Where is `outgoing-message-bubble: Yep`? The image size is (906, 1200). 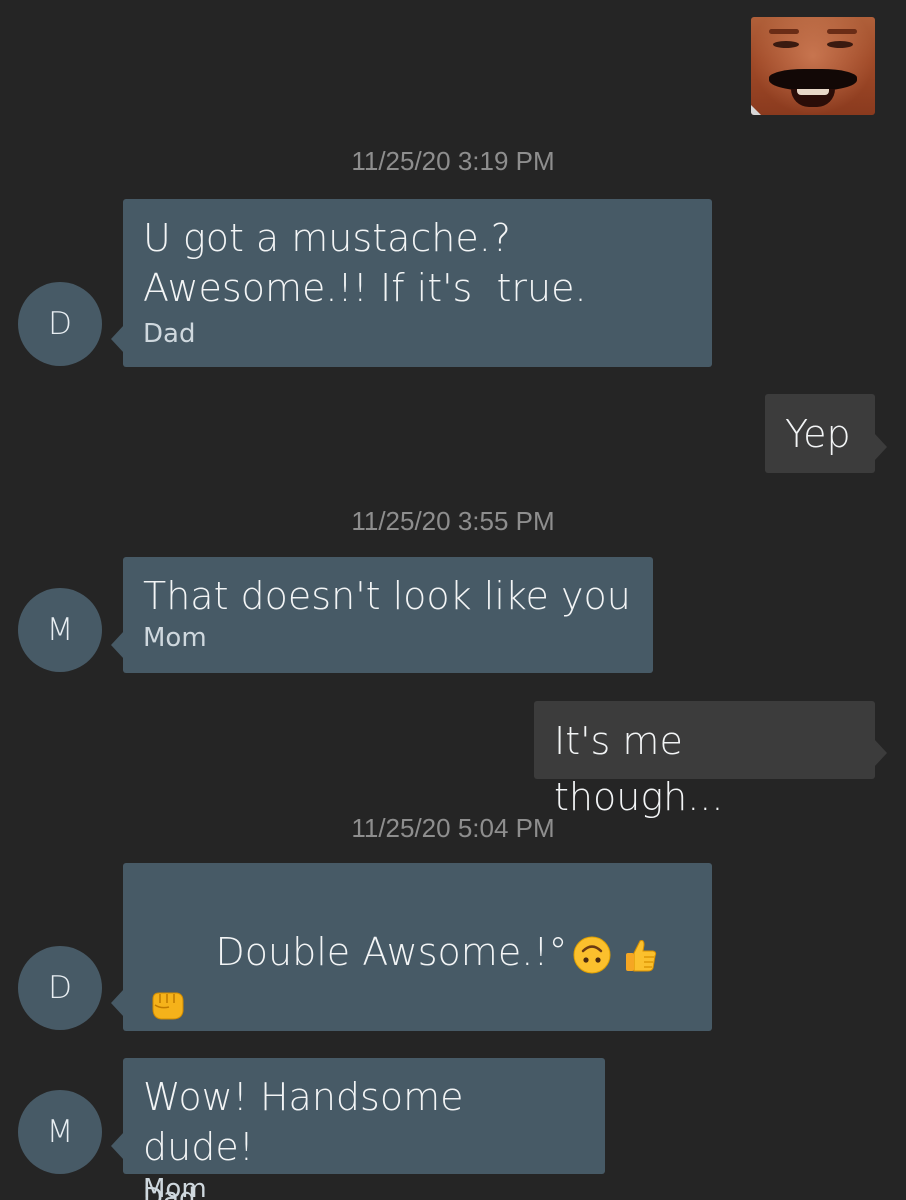 outgoing-message-bubble: Yep is located at coordinates (826, 433).